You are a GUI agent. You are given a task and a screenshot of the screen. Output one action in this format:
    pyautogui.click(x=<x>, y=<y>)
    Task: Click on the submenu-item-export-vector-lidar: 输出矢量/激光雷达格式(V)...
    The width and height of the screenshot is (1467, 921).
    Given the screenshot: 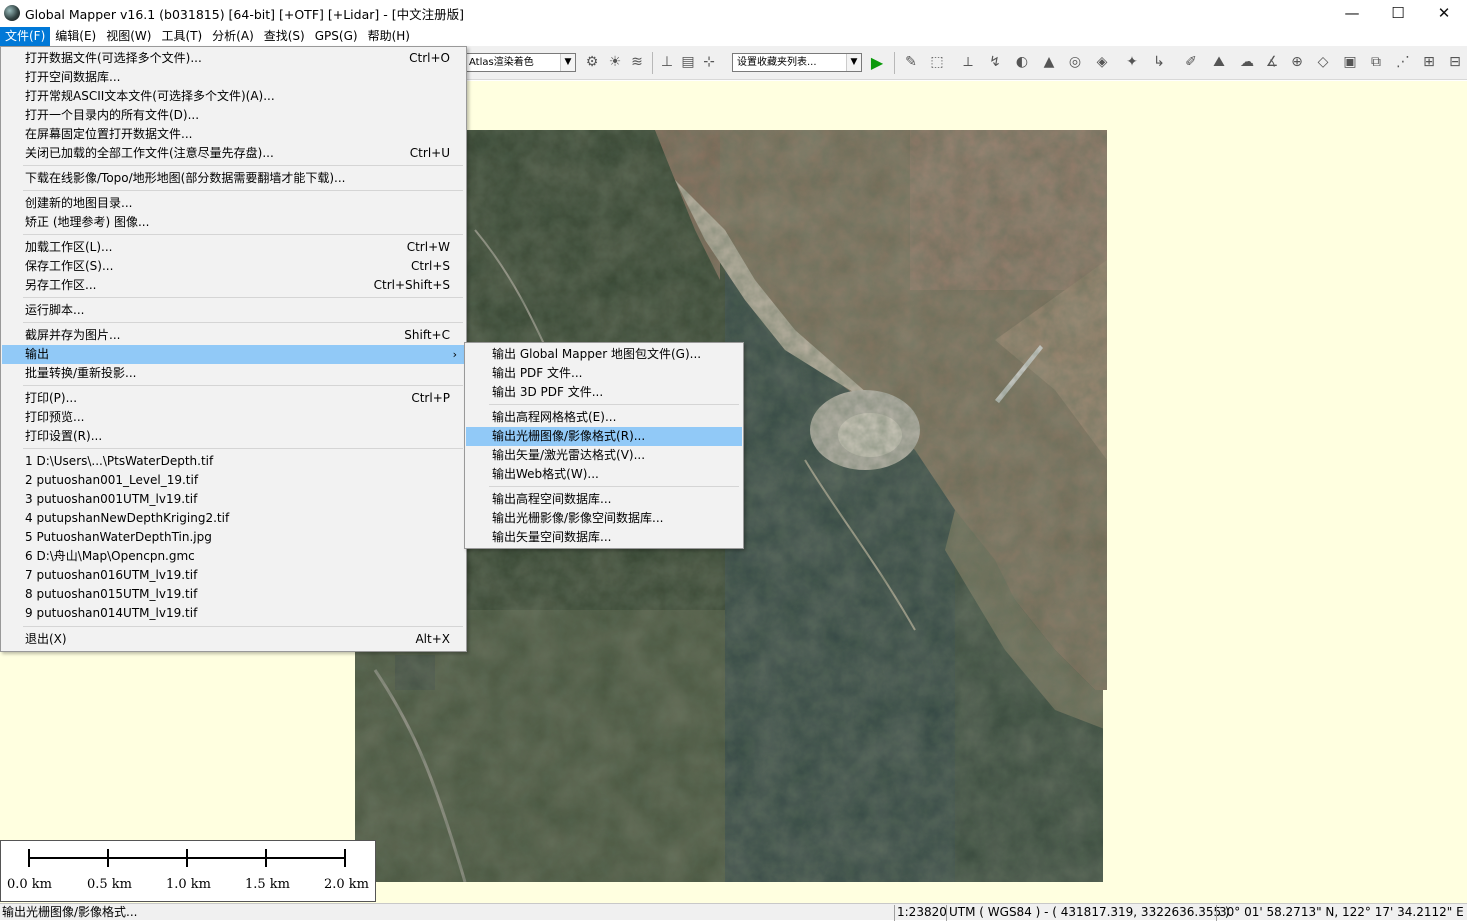 What is the action you would take?
    pyautogui.click(x=604, y=455)
    